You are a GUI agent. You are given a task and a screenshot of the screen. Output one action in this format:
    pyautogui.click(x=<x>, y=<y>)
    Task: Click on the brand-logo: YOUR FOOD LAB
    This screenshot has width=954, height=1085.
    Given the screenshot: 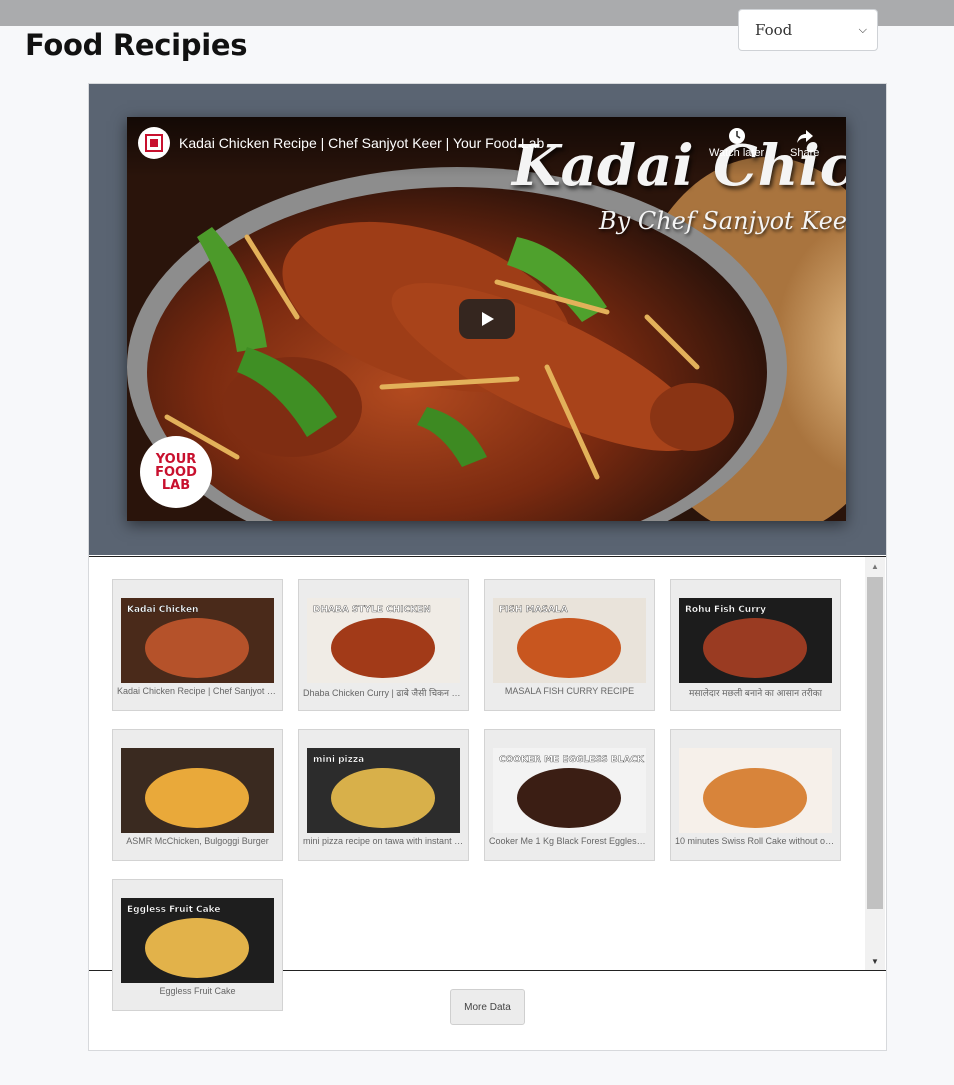 What is the action you would take?
    pyautogui.click(x=176, y=472)
    